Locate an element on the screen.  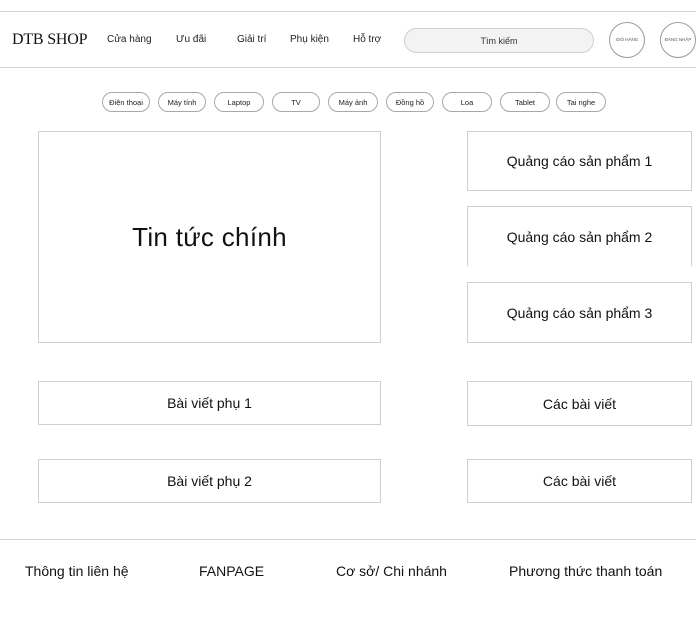
nav-support: Hỗ trợ is located at coordinates (367, 39).